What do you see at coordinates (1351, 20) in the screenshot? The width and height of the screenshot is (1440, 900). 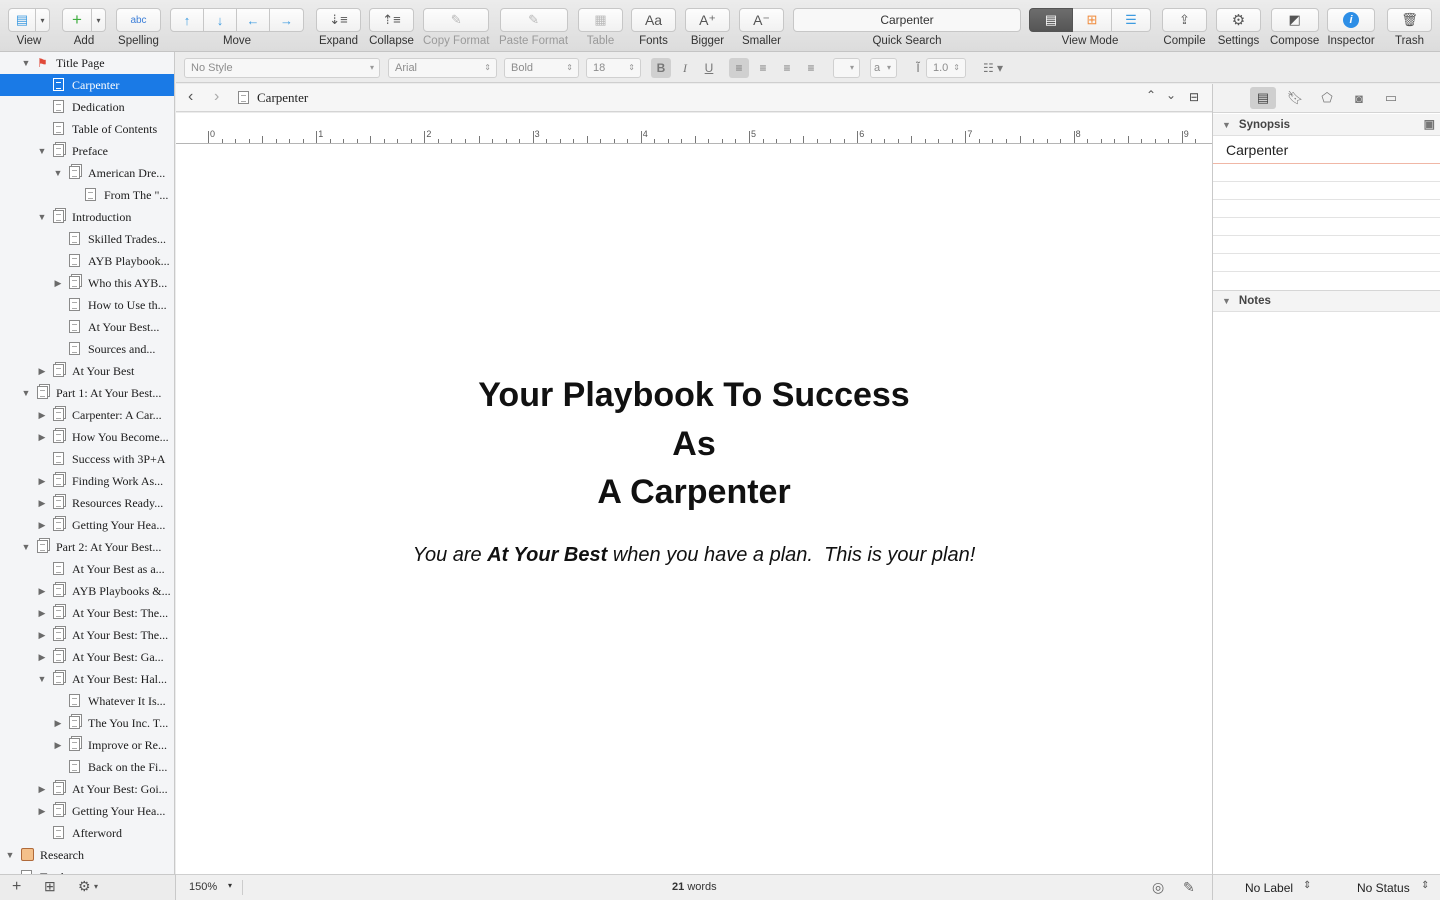 I see `info-icon: i` at bounding box center [1351, 20].